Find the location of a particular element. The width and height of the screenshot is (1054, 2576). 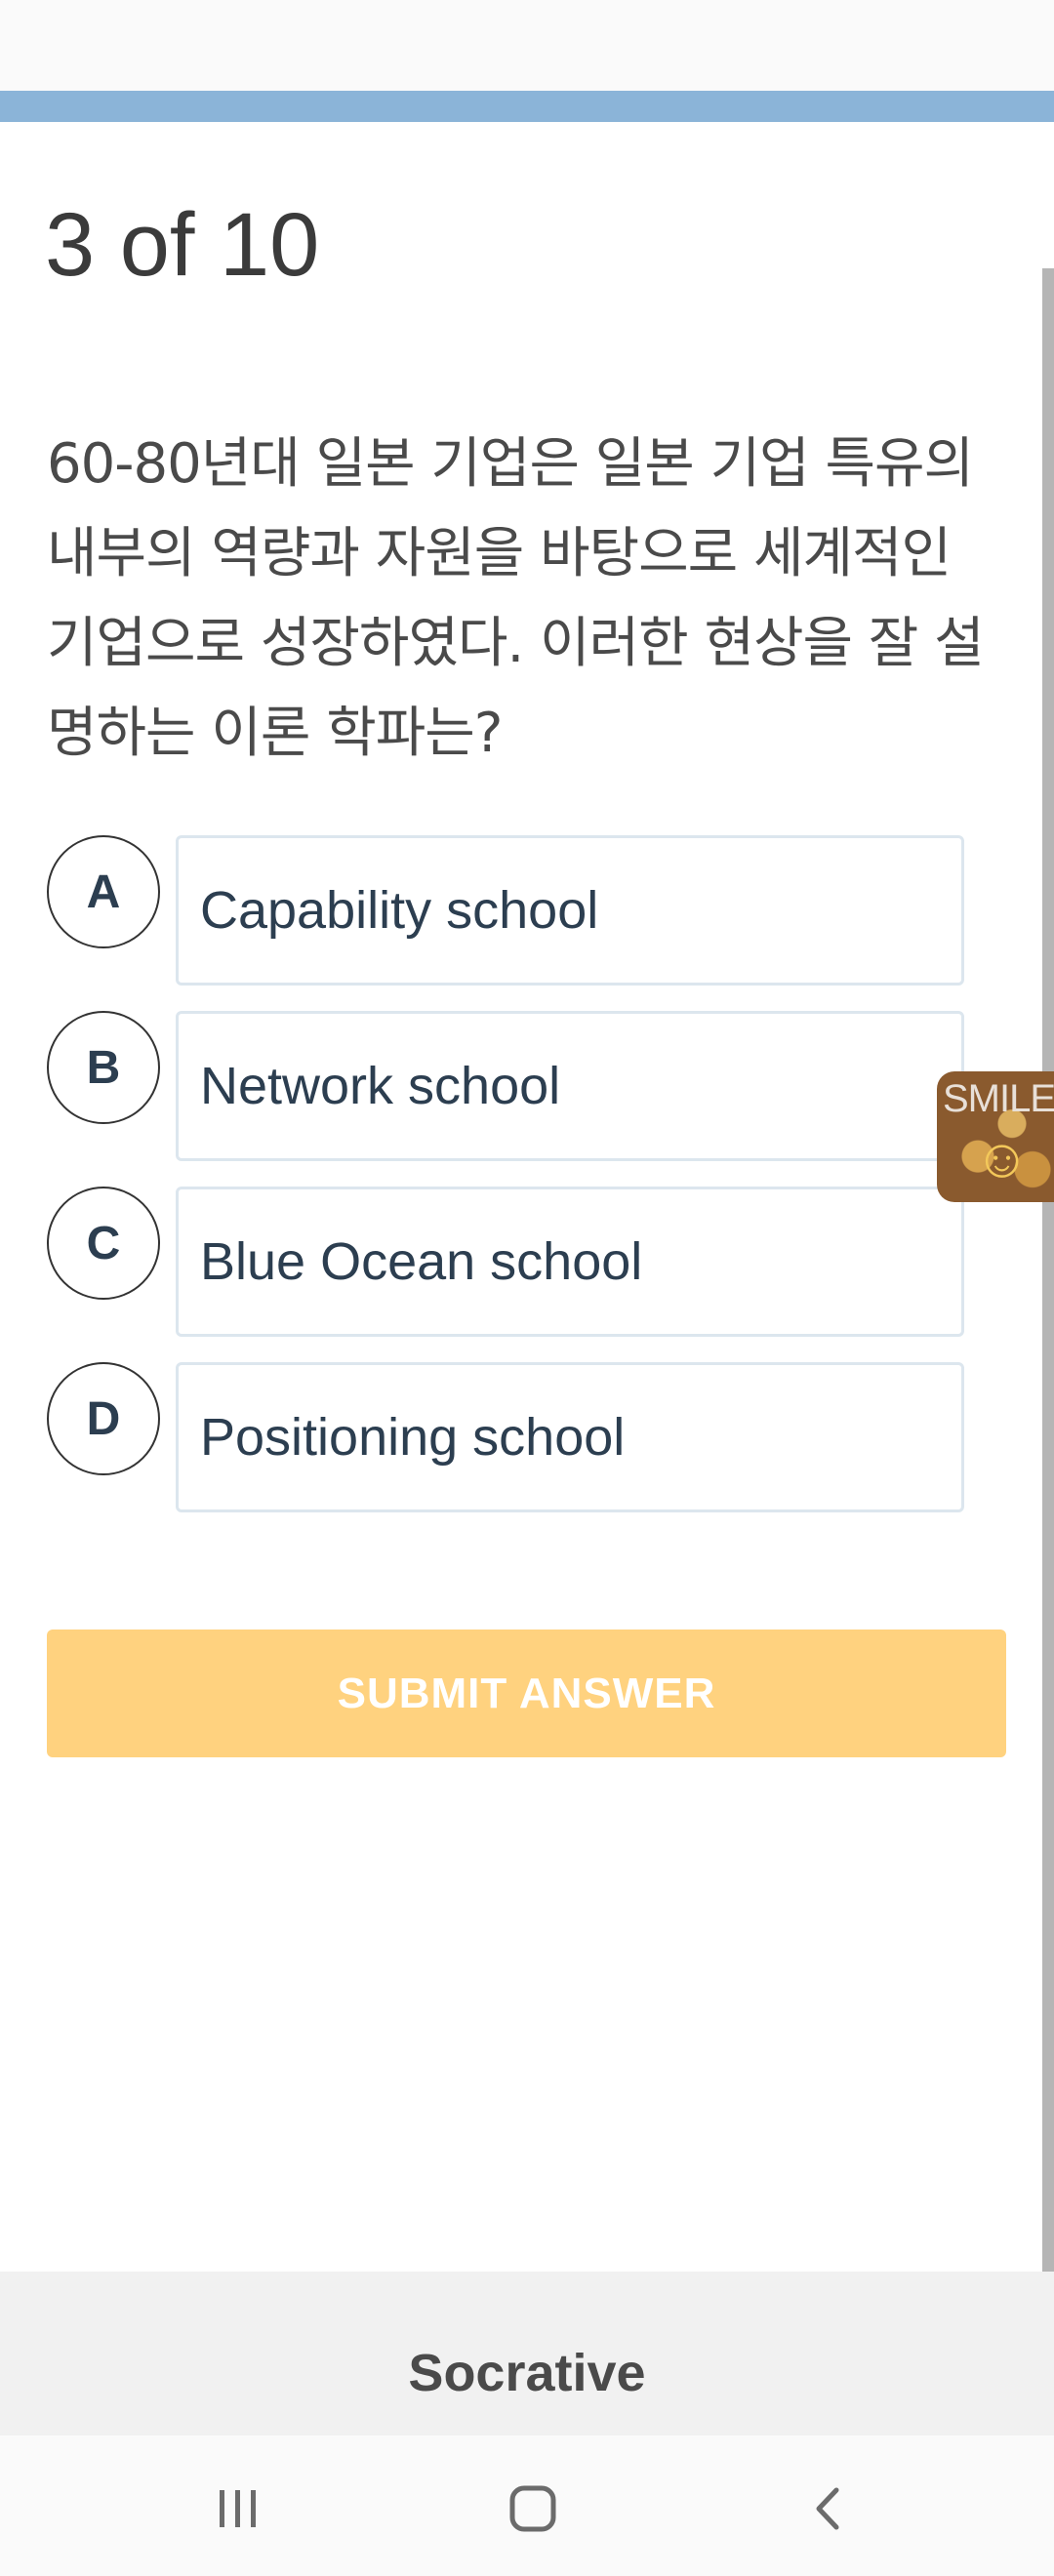

footer: Socrative is located at coordinates (527, 2353).